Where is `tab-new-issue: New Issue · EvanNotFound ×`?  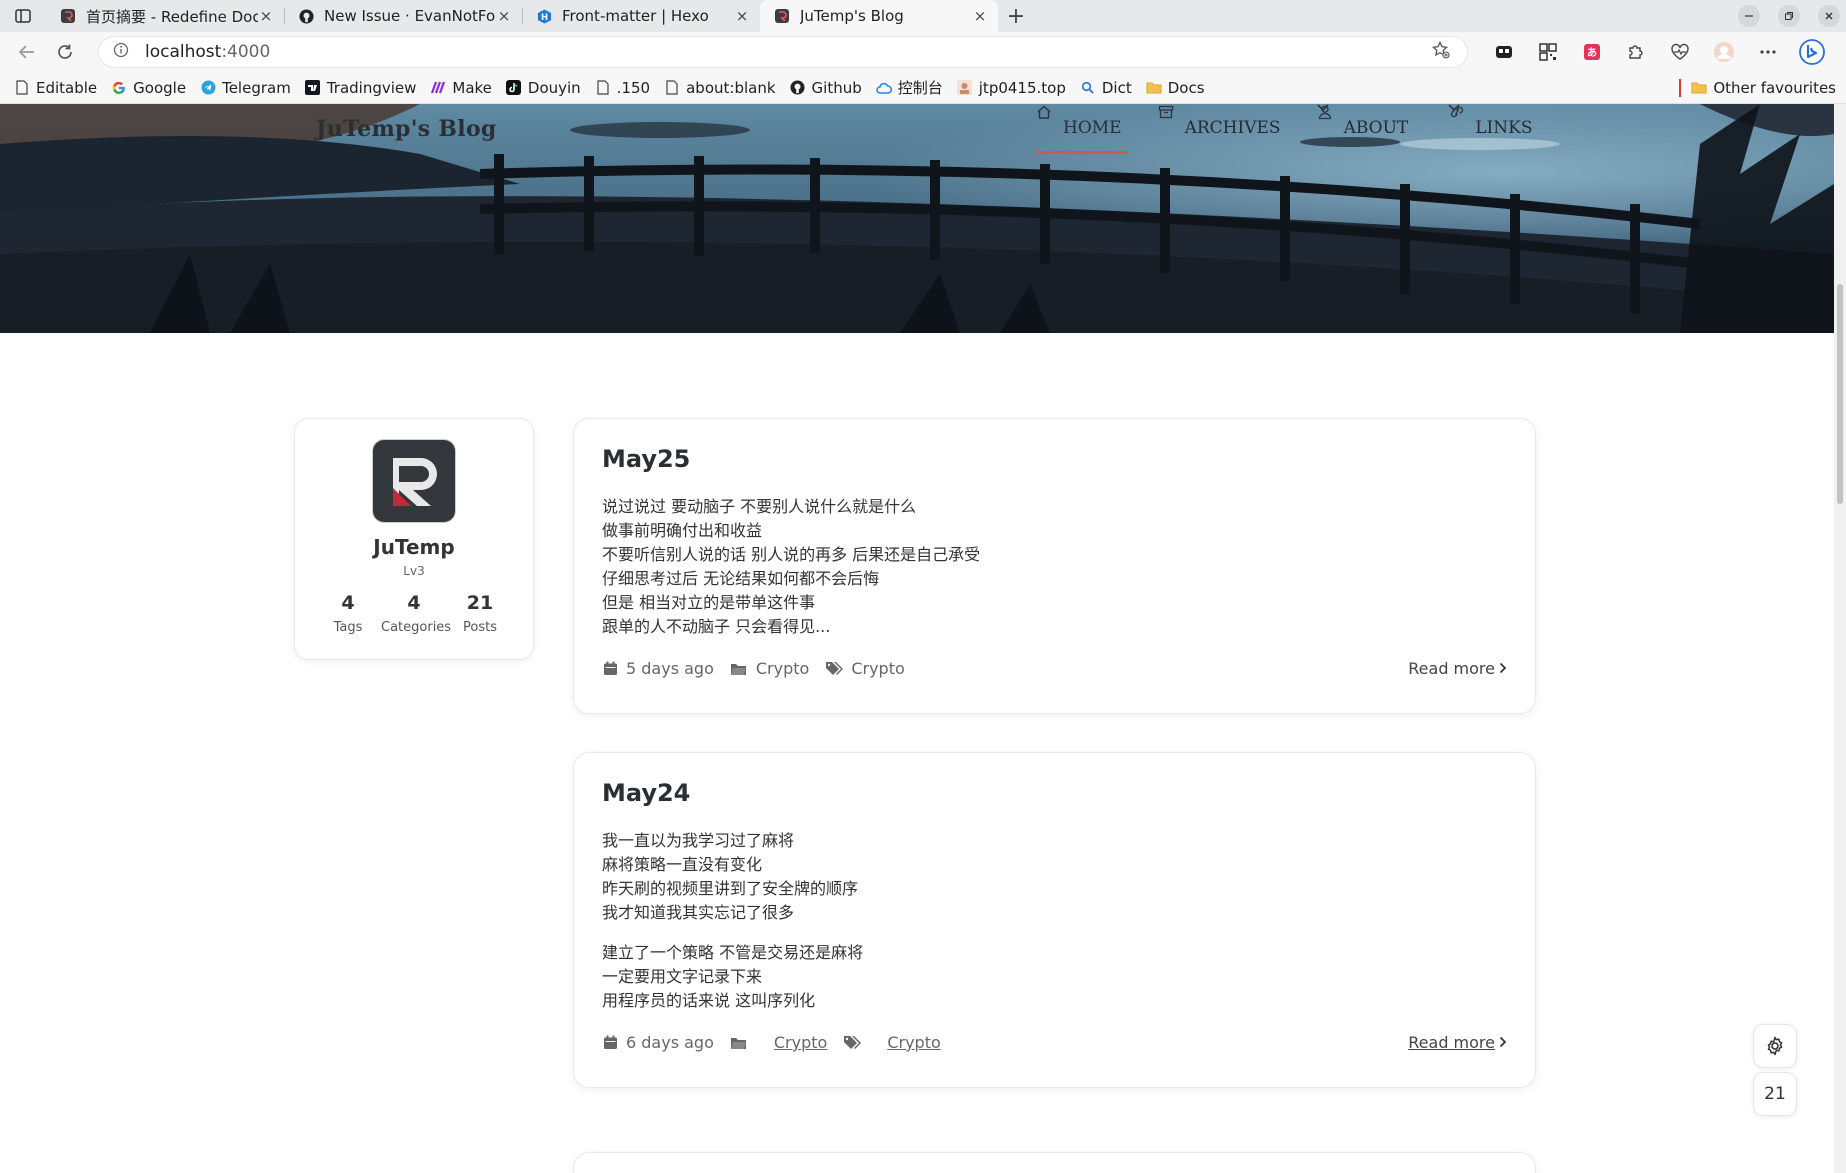
tab-new-issue: New Issue · EvanNotFound × is located at coordinates (403, 16).